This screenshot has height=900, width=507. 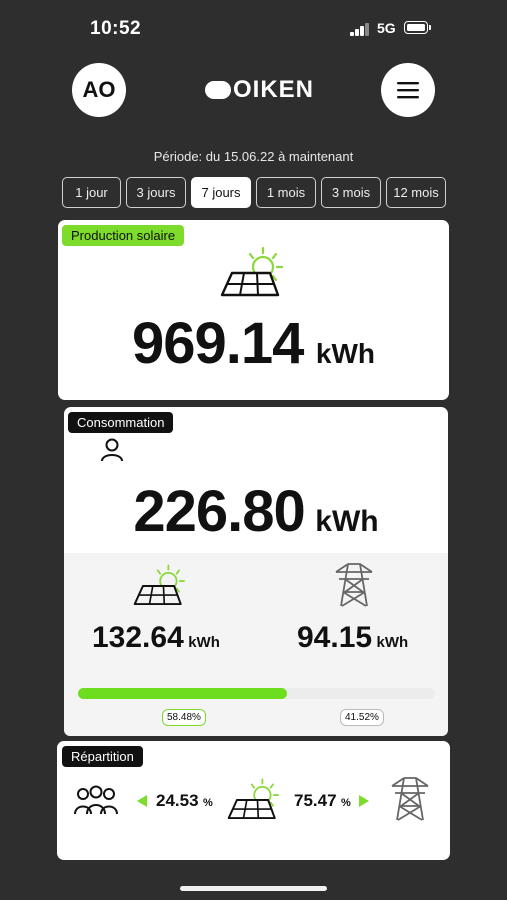 I want to click on solar-consumption-value: 132.64, so click(x=138, y=637).